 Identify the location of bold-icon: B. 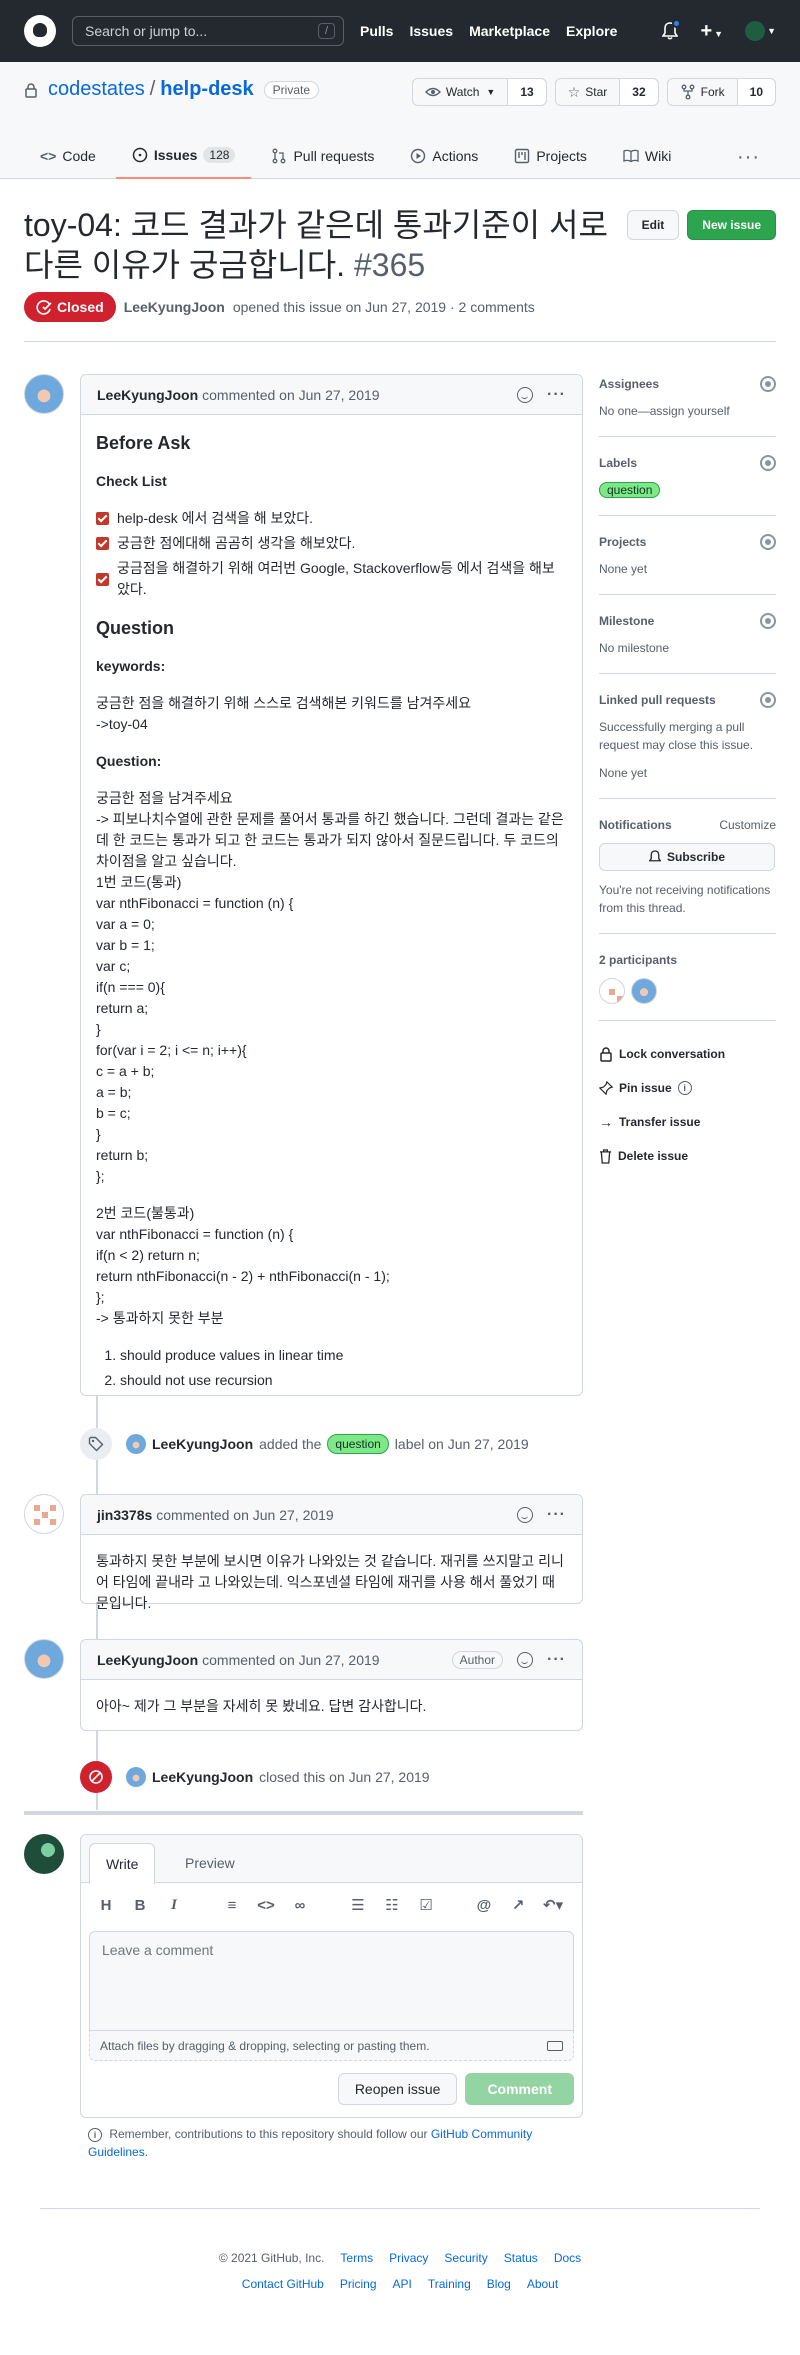
(140, 1905).